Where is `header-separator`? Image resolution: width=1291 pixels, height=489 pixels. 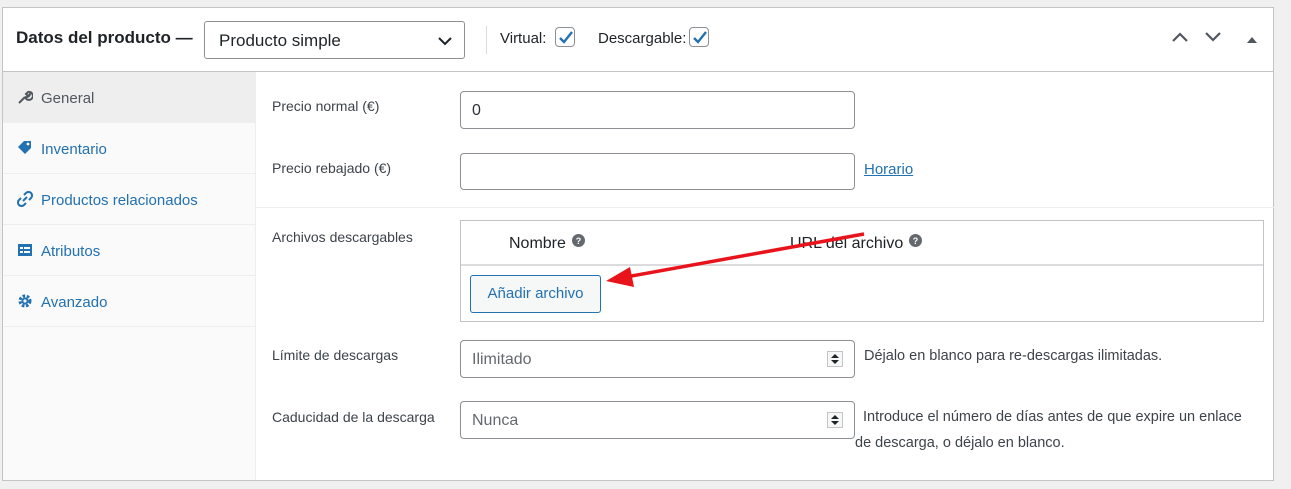 header-separator is located at coordinates (486, 40).